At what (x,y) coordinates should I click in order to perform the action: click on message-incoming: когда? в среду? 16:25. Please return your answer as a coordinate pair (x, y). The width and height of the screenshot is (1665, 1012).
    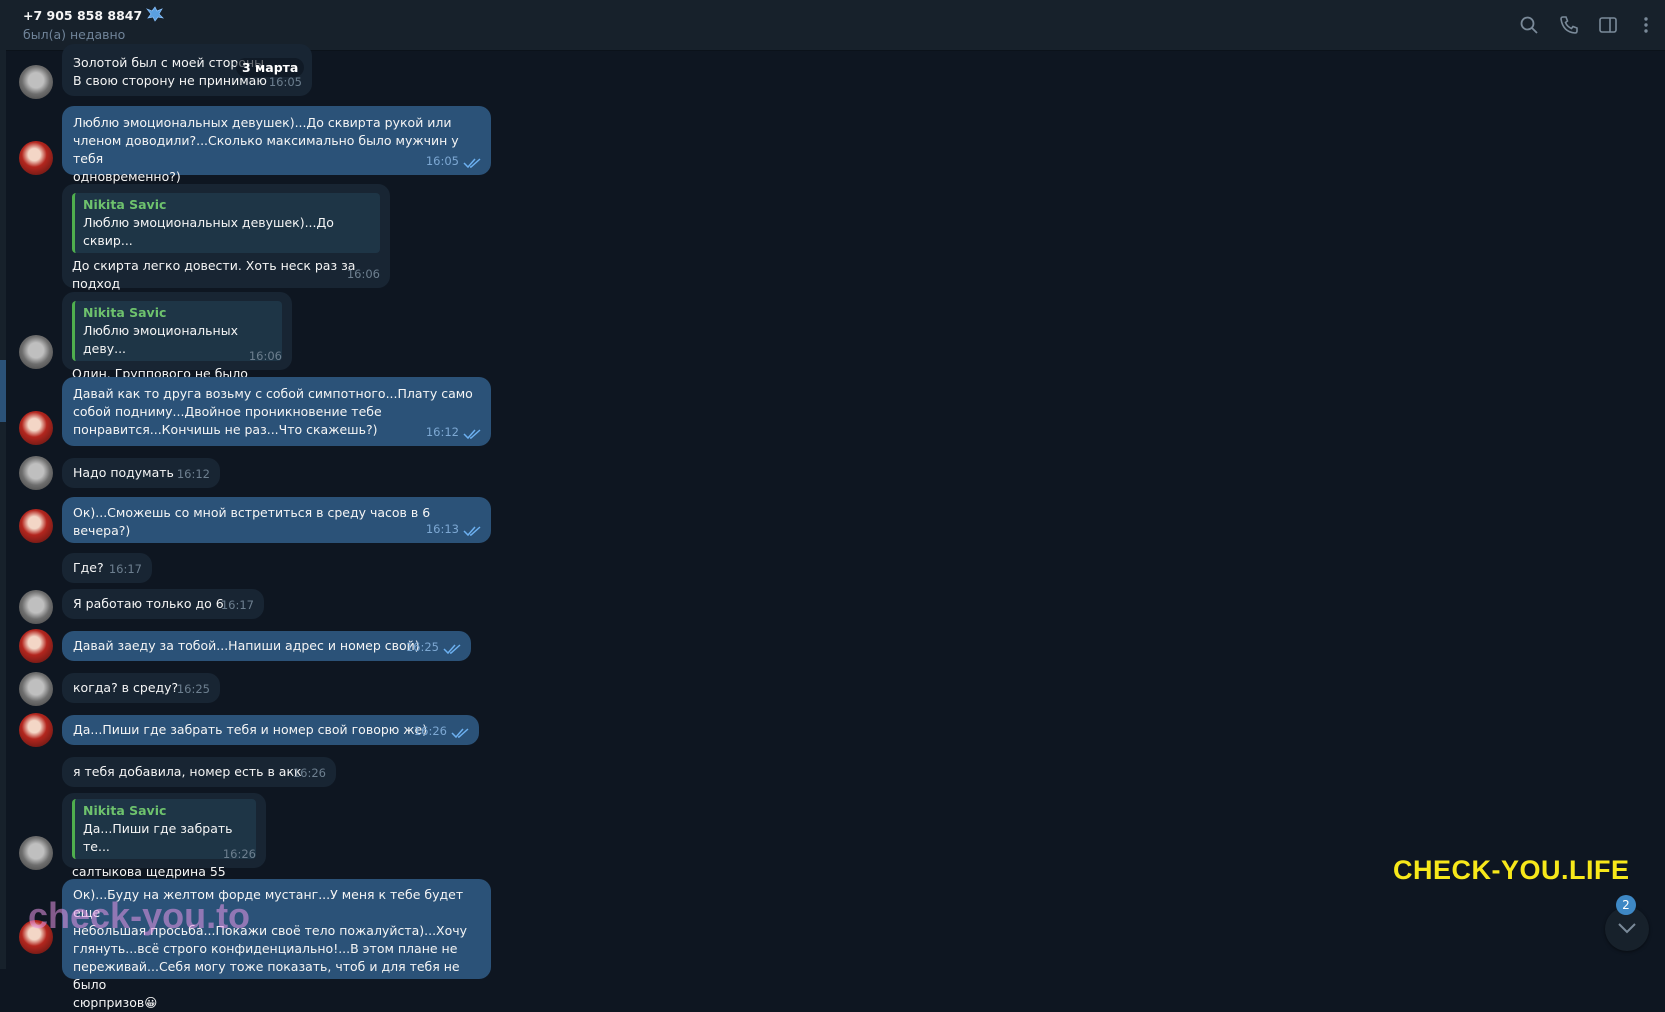
    Looking at the image, I should click on (141, 688).